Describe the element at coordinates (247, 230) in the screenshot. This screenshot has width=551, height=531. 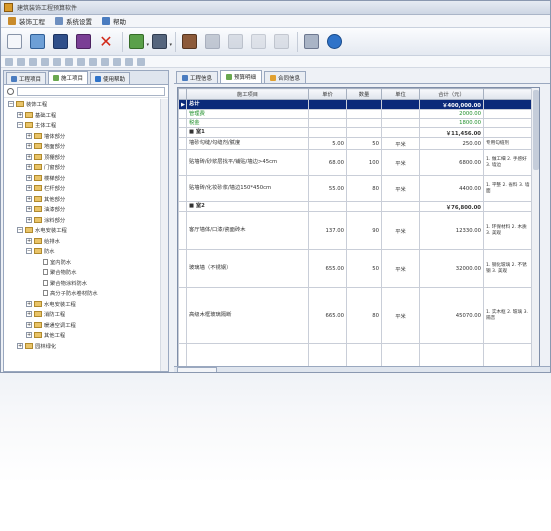
I see `table-cell: 客厅墙体/口漆/瓷面砖木` at that location.